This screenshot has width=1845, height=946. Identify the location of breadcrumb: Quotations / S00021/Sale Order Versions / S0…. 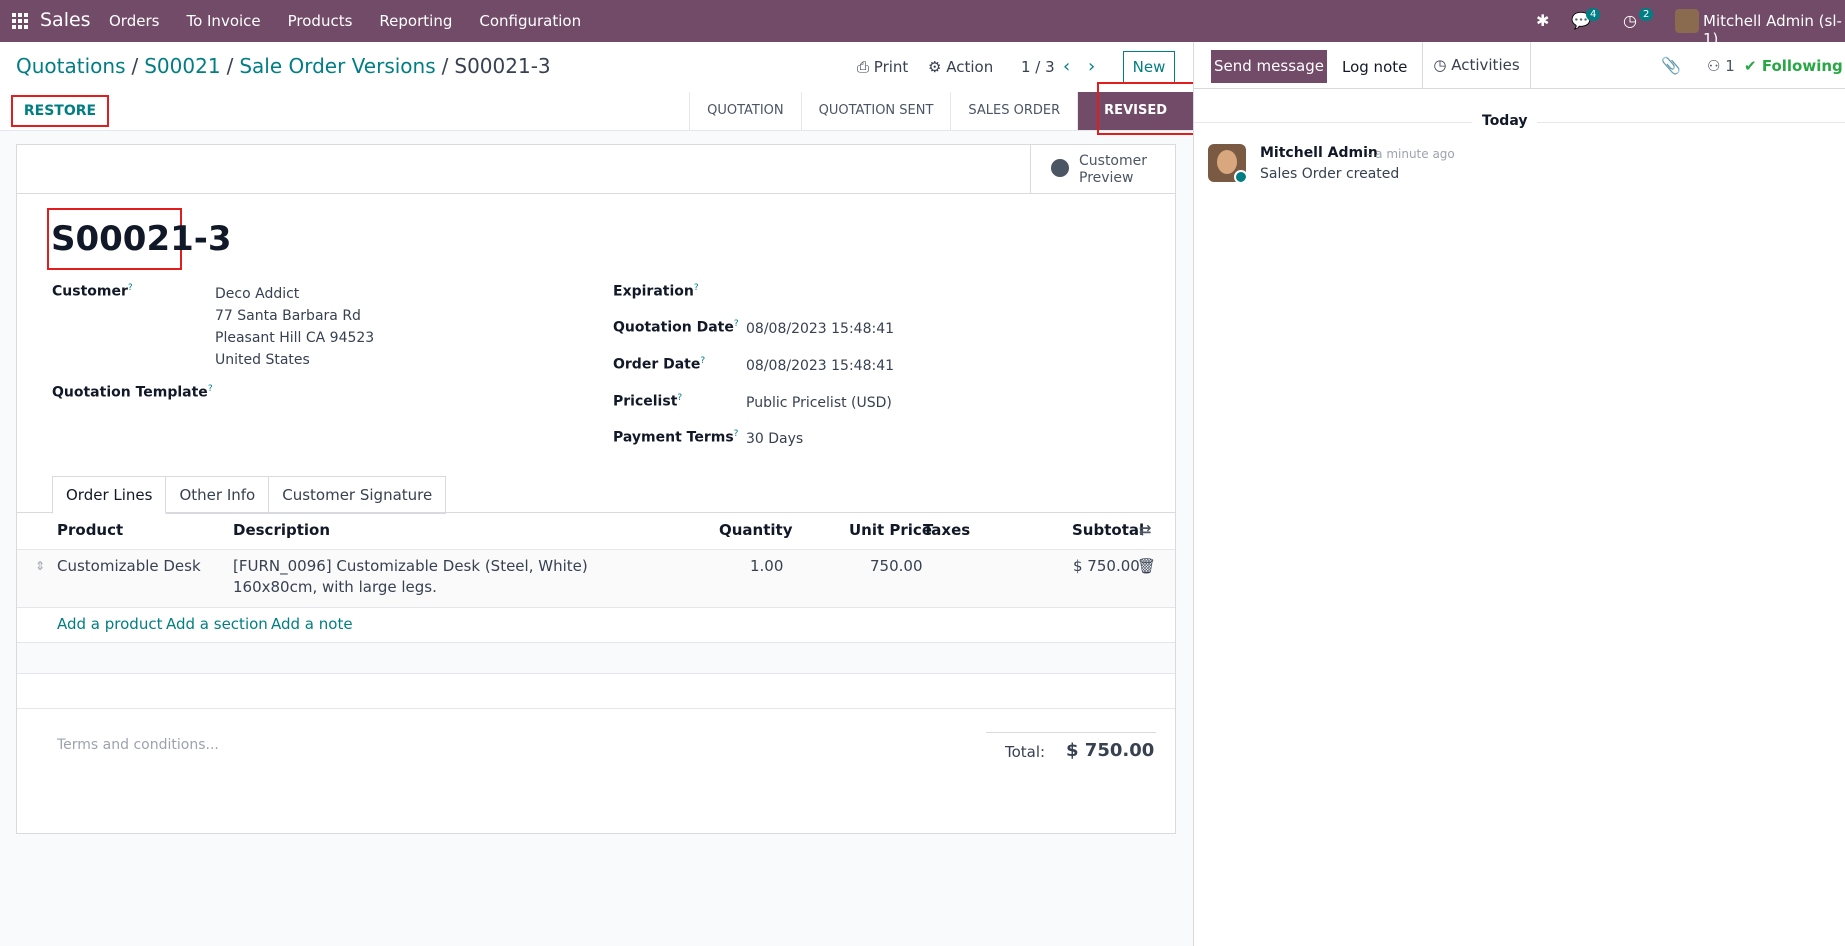
(283, 66).